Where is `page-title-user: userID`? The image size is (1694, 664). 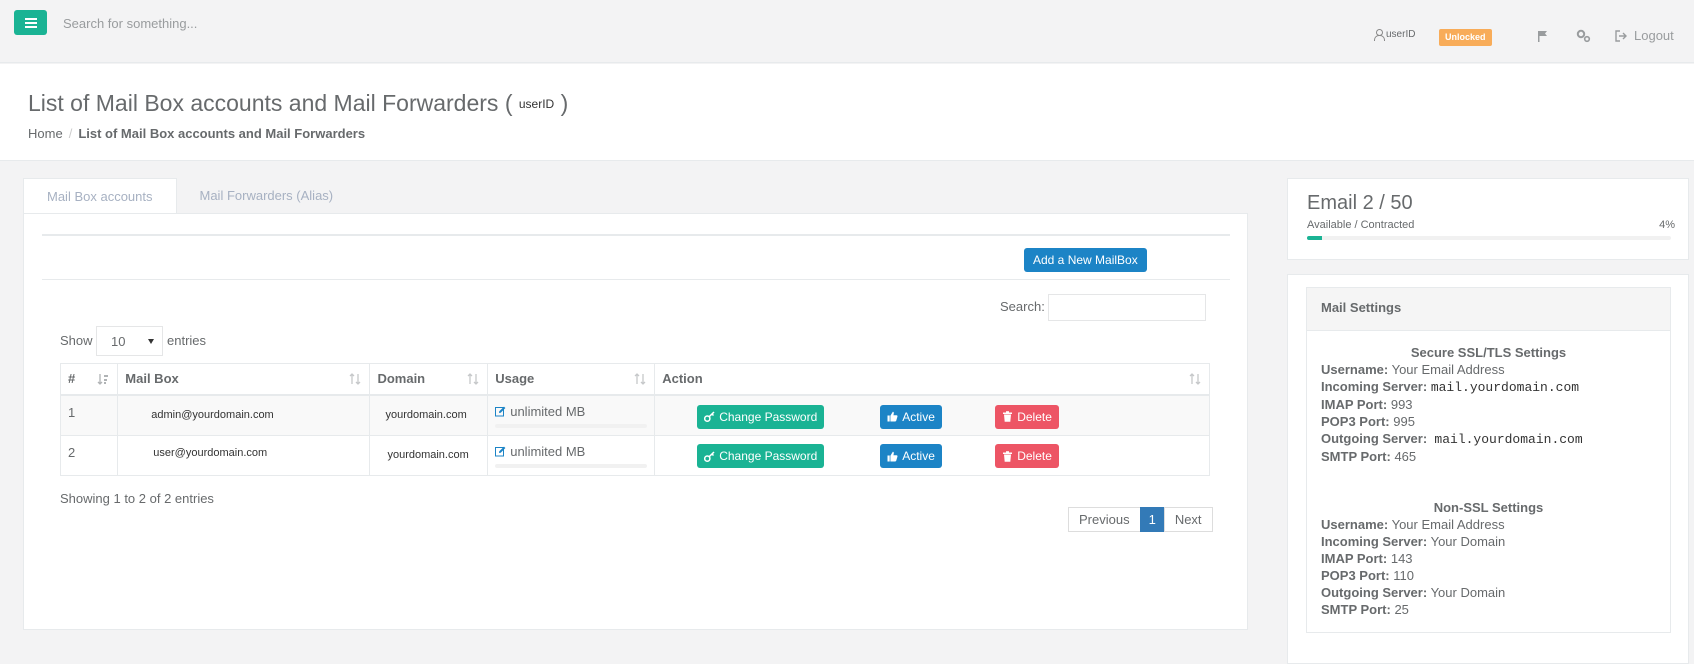 page-title-user: userID is located at coordinates (536, 104).